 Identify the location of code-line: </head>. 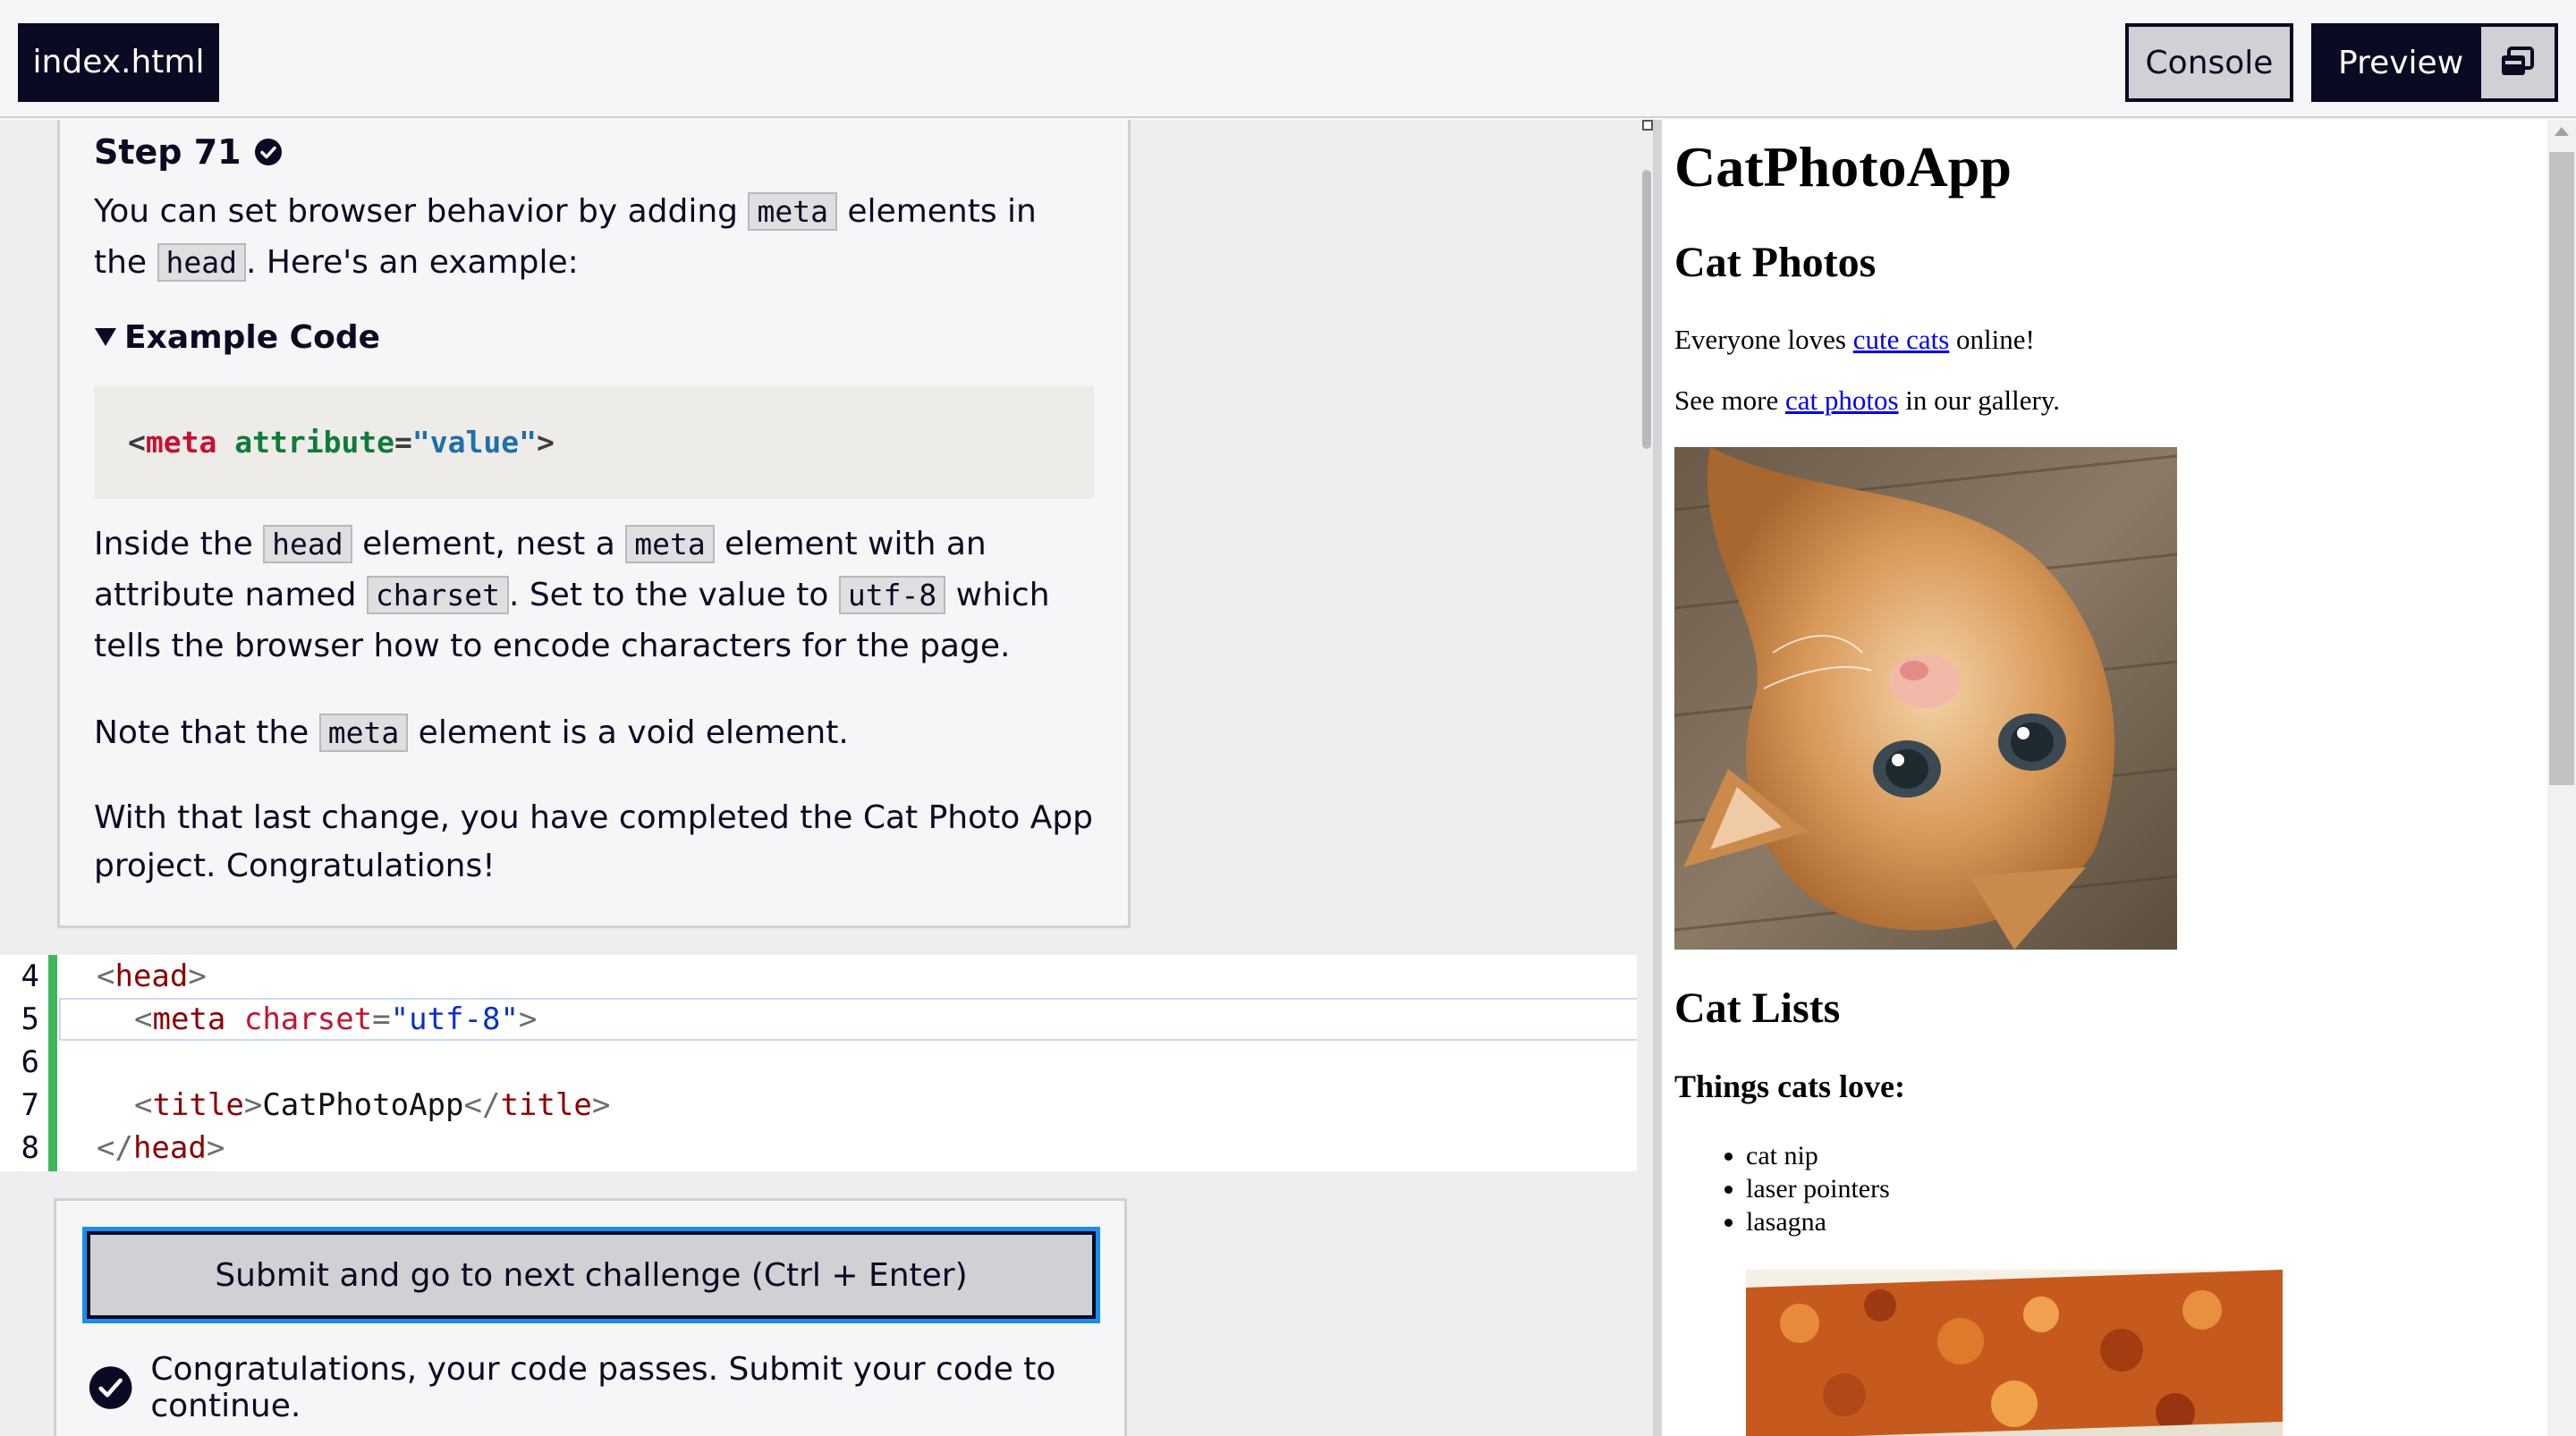
(161, 1148).